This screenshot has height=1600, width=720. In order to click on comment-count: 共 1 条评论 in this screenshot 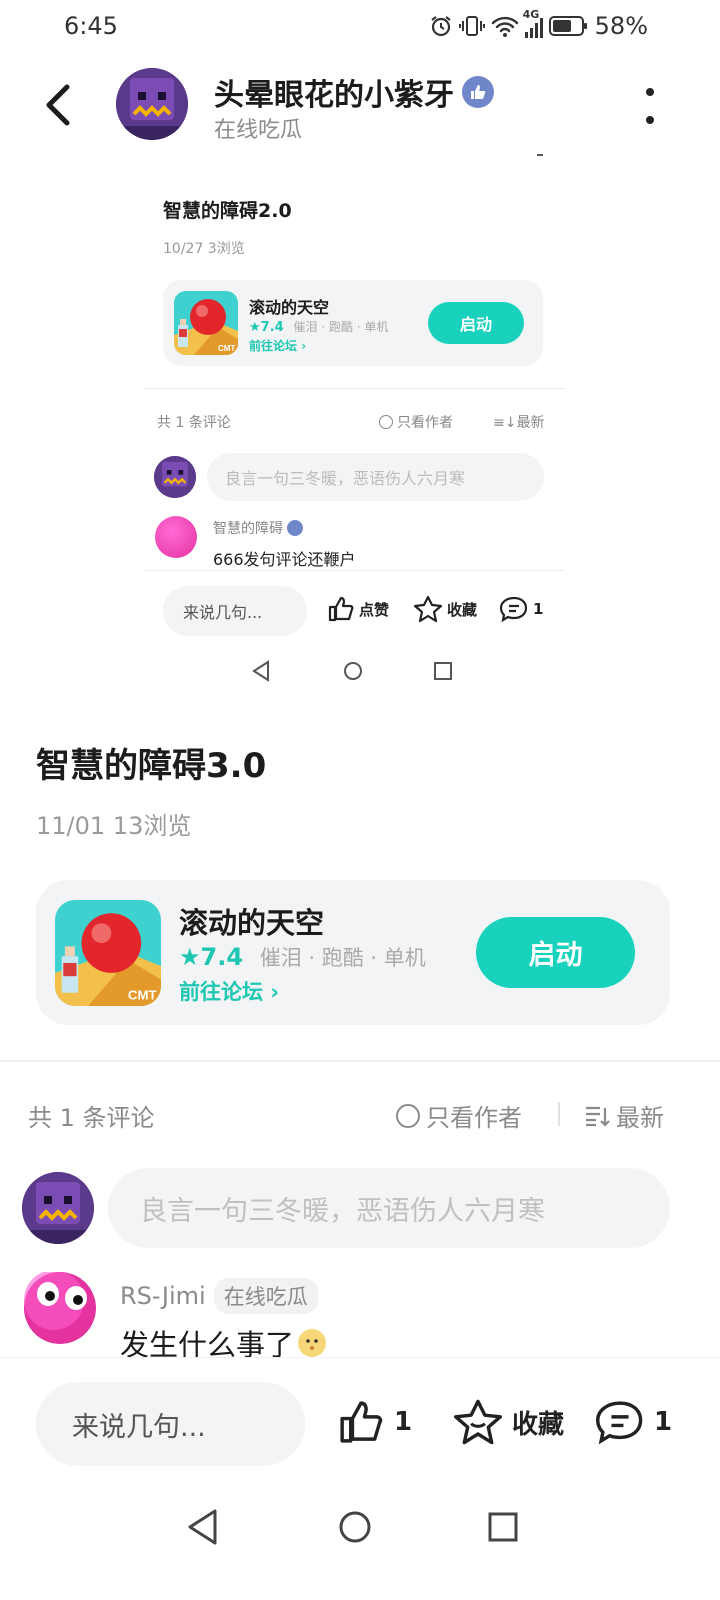, I will do `click(91, 1118)`.